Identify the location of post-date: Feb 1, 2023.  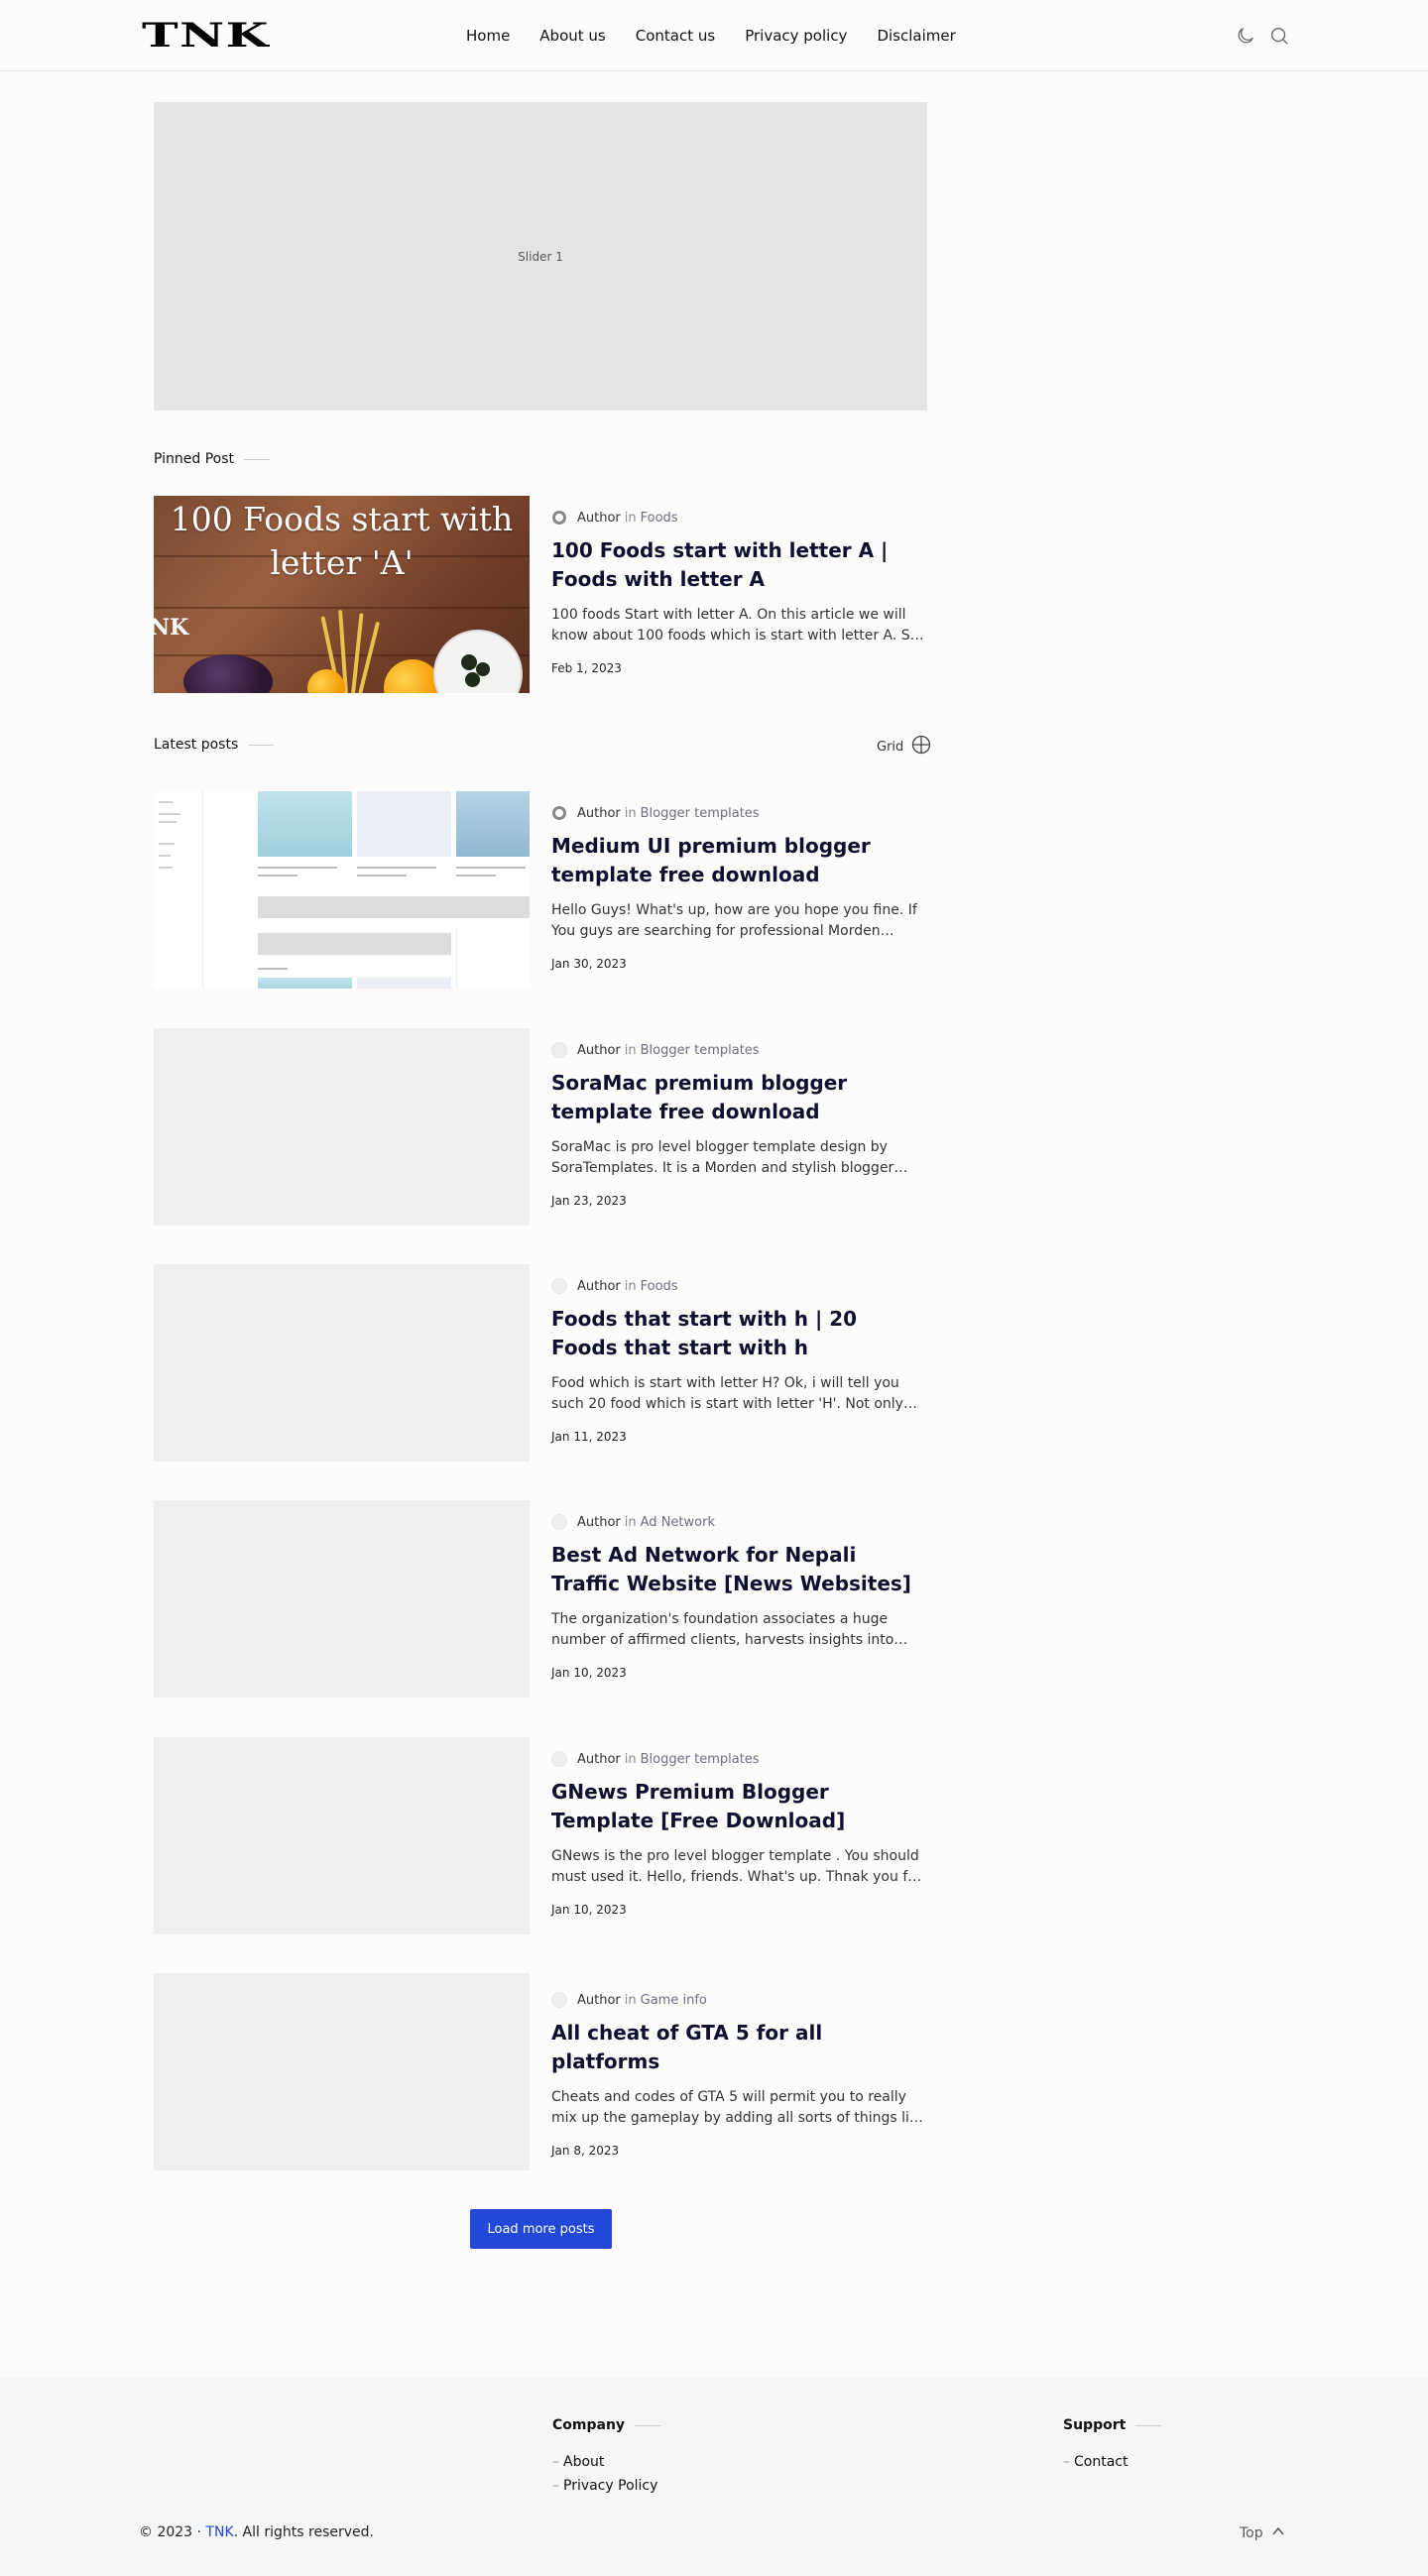
(586, 668).